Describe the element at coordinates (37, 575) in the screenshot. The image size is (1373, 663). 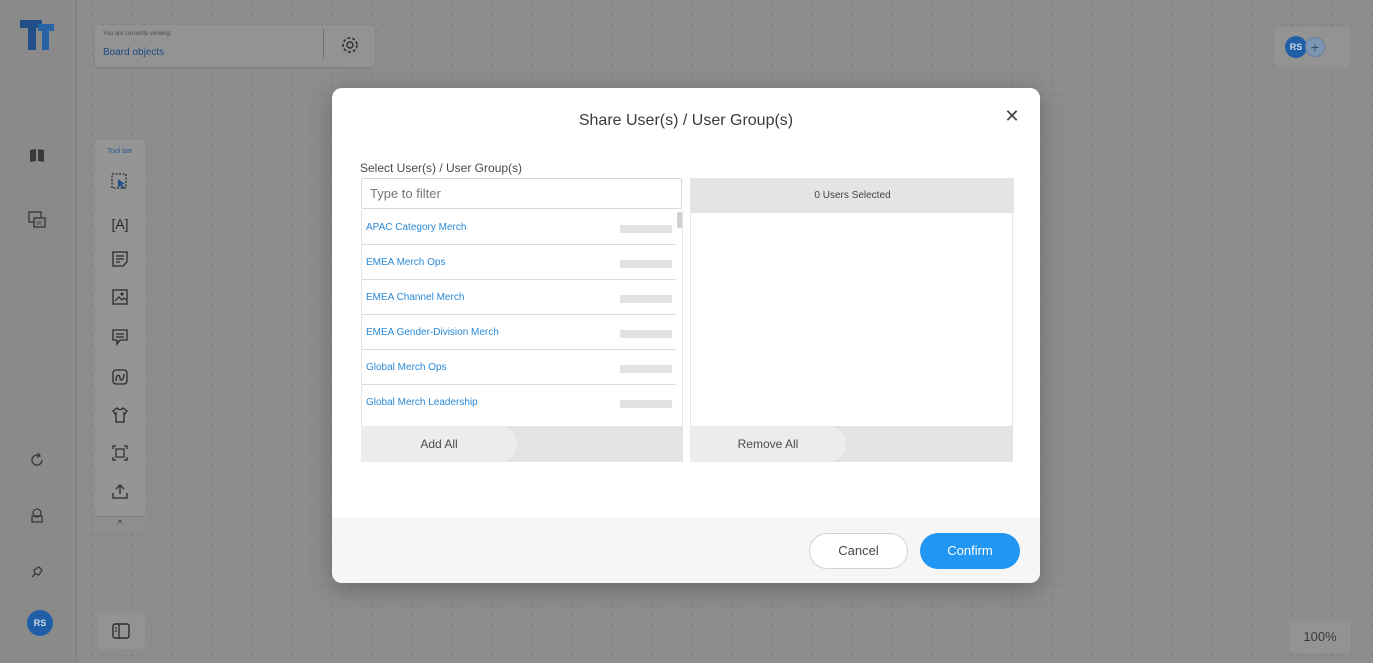
I see `pin-icon` at that location.